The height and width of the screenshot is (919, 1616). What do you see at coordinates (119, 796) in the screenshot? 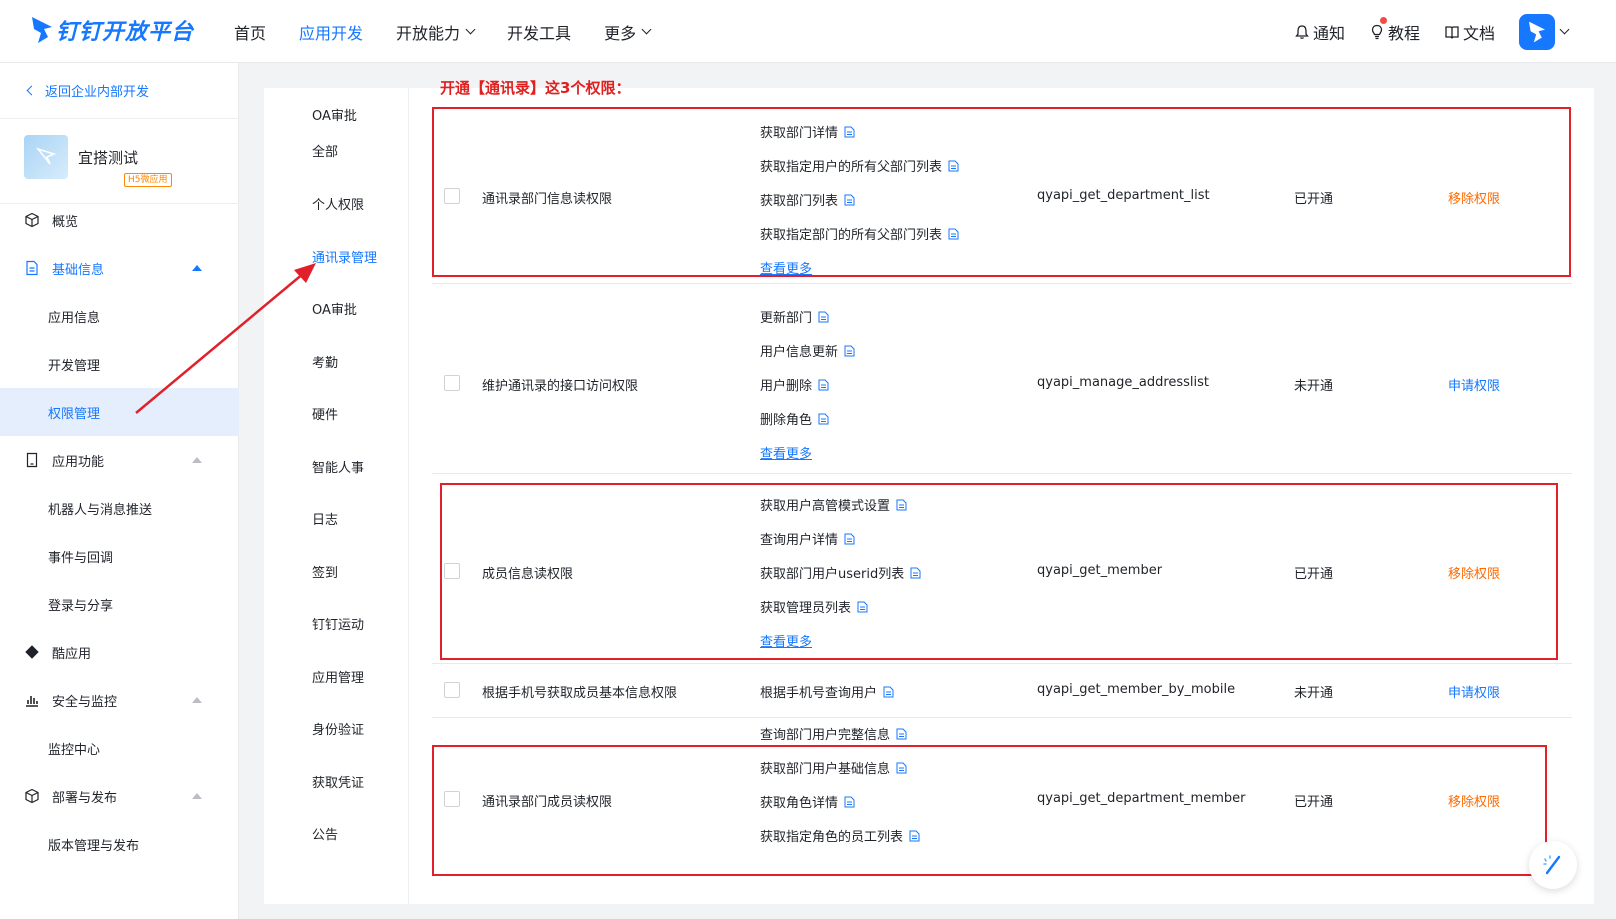
I see `sidebar-item-deploy-release: 部署与发布` at bounding box center [119, 796].